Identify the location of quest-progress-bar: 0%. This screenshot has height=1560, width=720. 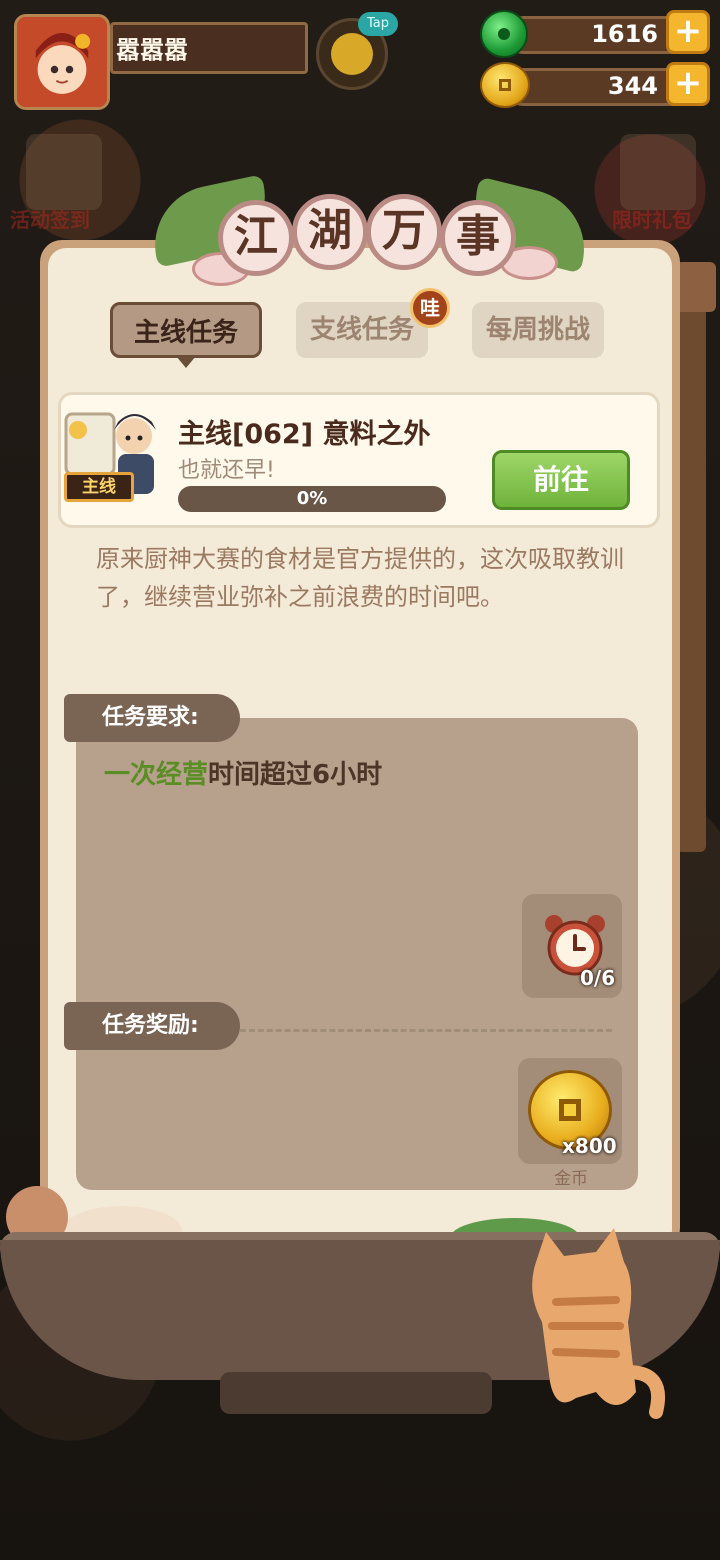
(312, 499).